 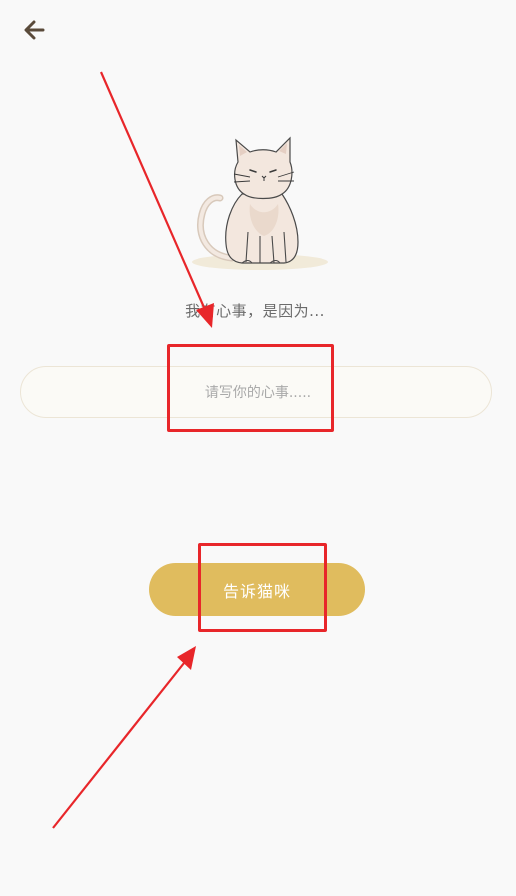 What do you see at coordinates (186, 658) in the screenshot?
I see `annotation-arrowhead-bottom` at bounding box center [186, 658].